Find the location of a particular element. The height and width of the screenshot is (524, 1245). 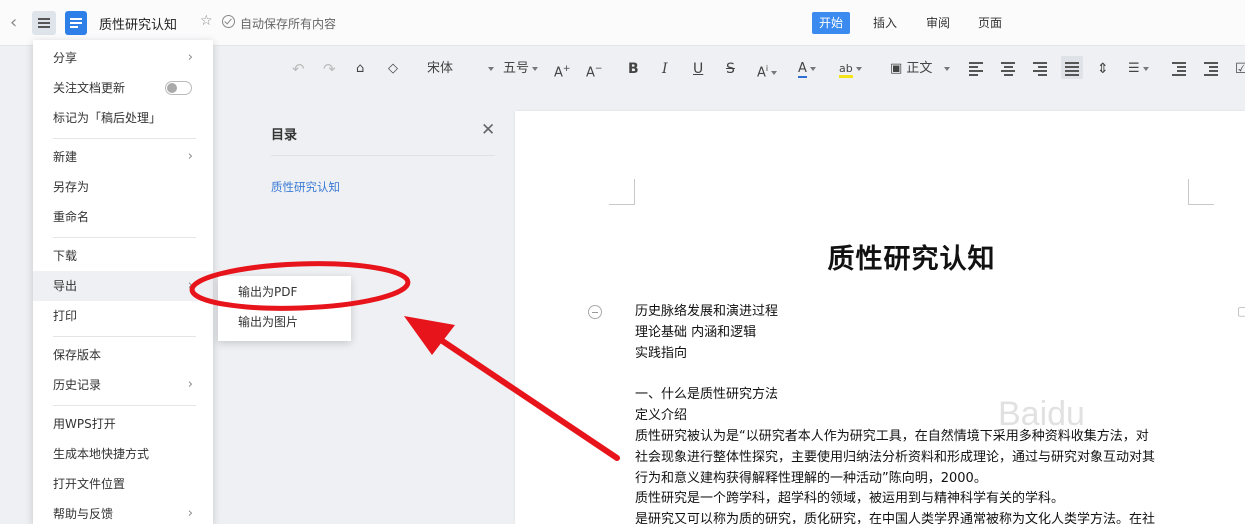

menu-item-label: 保存版本 is located at coordinates (77, 355).